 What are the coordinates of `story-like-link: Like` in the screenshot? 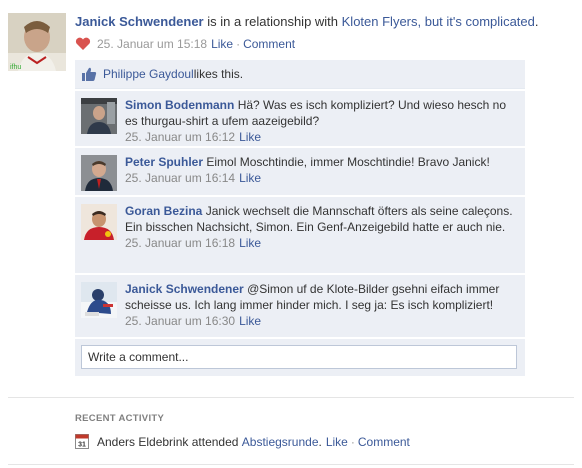 It's located at (222, 44).